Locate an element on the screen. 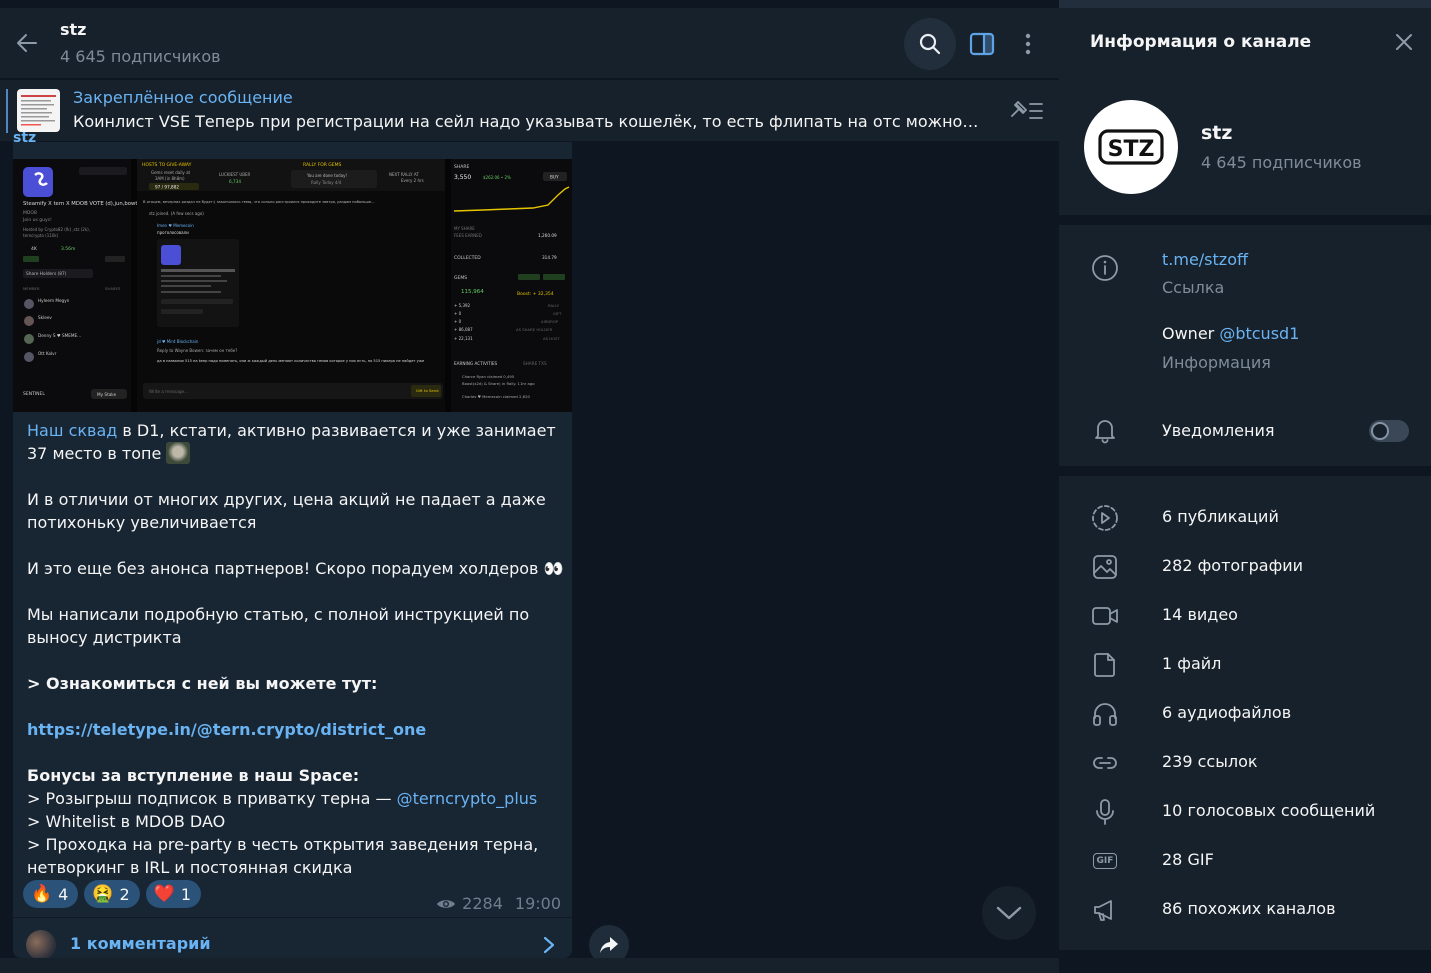 This screenshot has width=1431, height=973. svg-text: Ott Kolvr is located at coordinates (47, 353).